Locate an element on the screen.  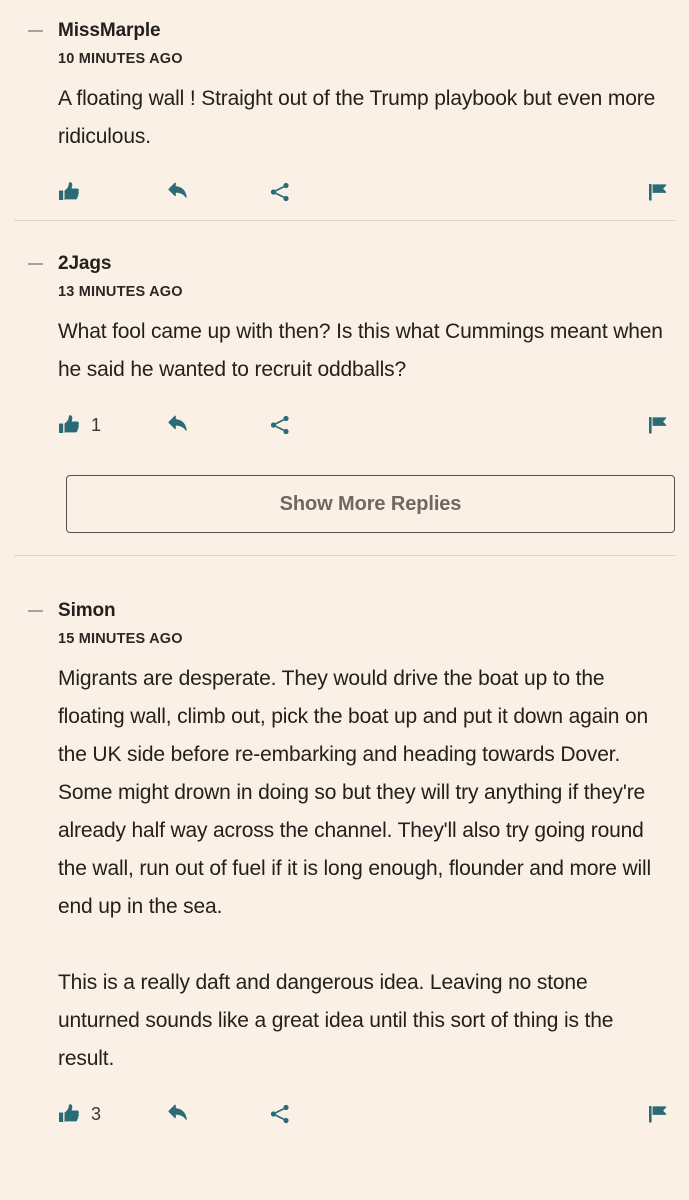
comment-actions: 3 is located at coordinates (364, 1114).